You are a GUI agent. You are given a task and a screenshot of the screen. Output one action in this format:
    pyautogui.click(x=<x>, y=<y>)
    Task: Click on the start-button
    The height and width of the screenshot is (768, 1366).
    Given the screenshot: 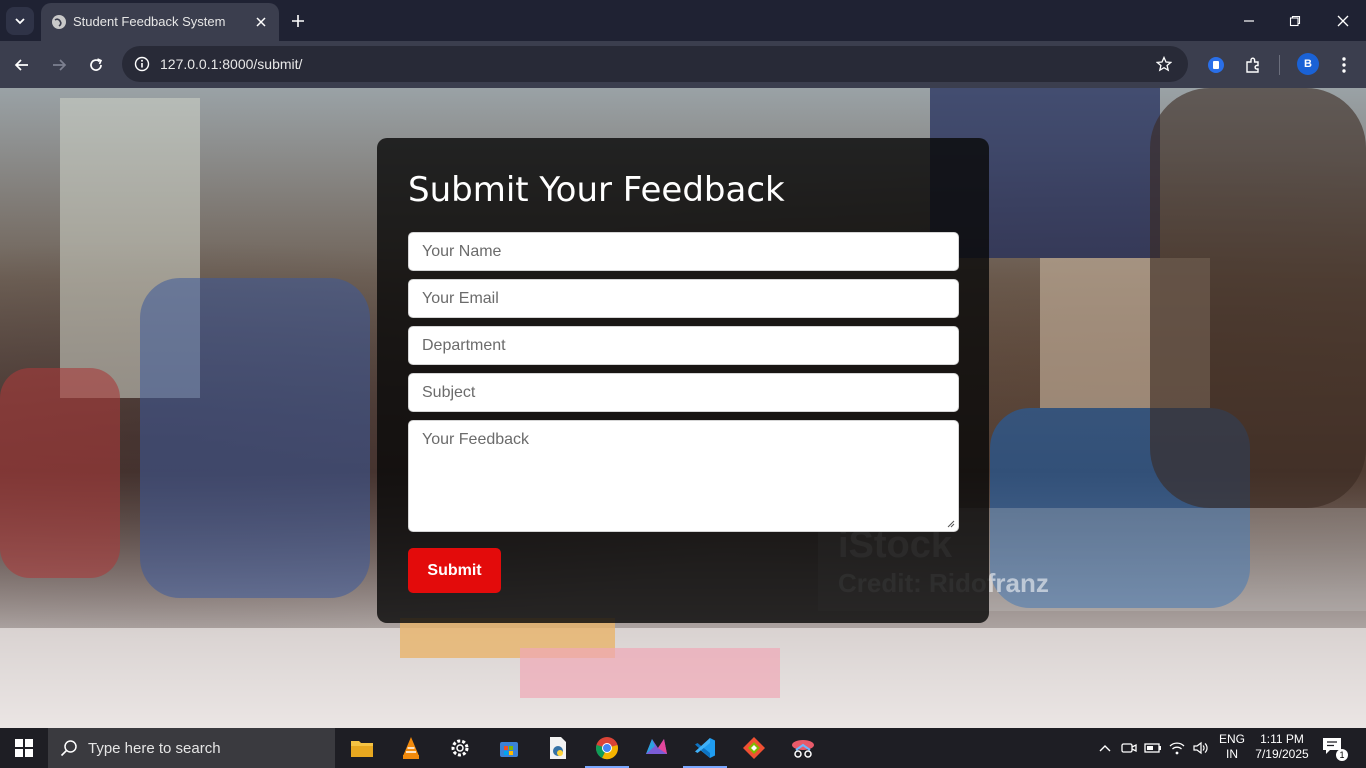 What is the action you would take?
    pyautogui.click(x=24, y=748)
    